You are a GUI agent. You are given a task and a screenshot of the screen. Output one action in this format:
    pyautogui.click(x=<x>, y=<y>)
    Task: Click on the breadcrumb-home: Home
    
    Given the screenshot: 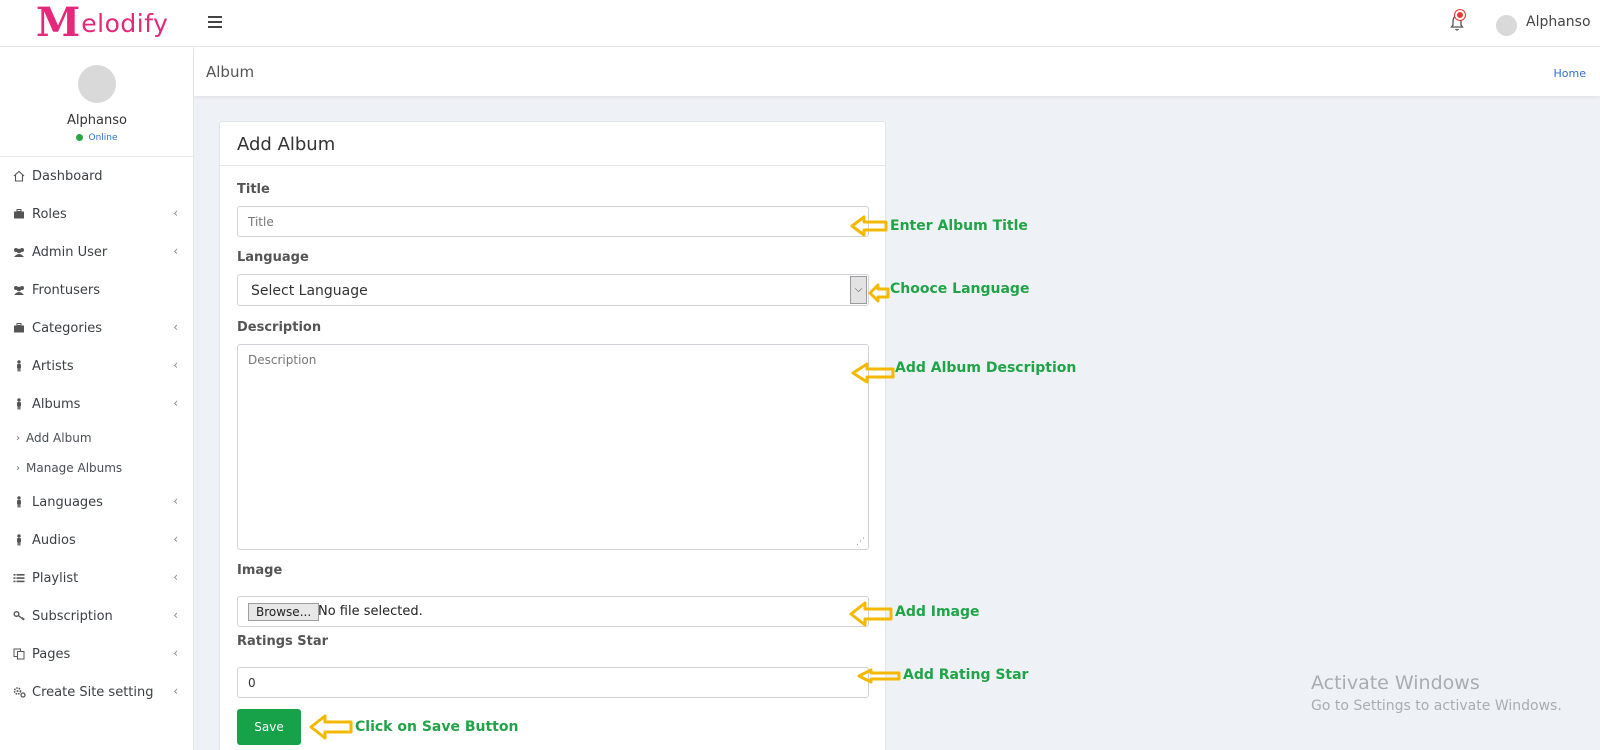 What is the action you would take?
    pyautogui.click(x=1570, y=73)
    